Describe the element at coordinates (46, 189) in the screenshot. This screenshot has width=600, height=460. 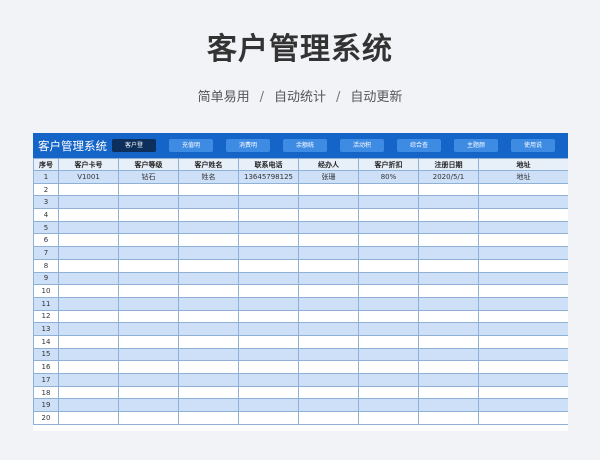
I see `cell-index: 2` at that location.